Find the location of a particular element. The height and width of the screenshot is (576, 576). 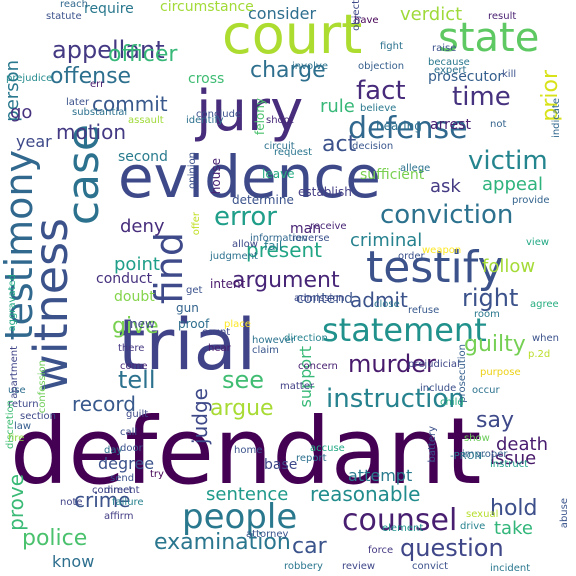

cloud-word-year: year is located at coordinates (34, 141).